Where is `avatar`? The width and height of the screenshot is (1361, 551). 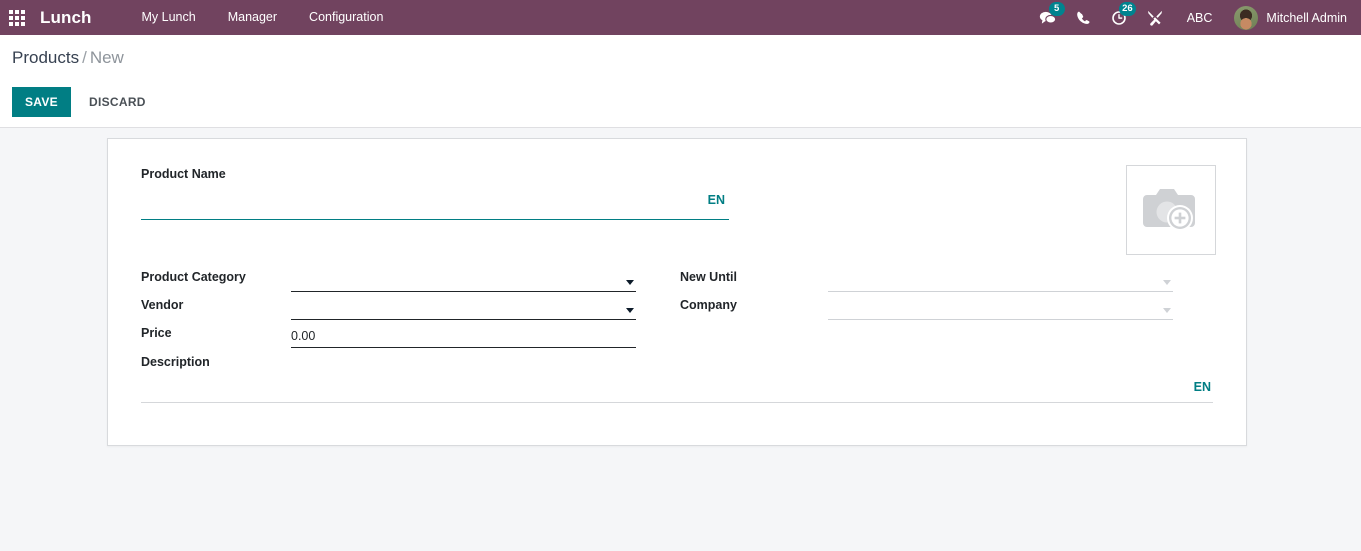
avatar is located at coordinates (1246, 17).